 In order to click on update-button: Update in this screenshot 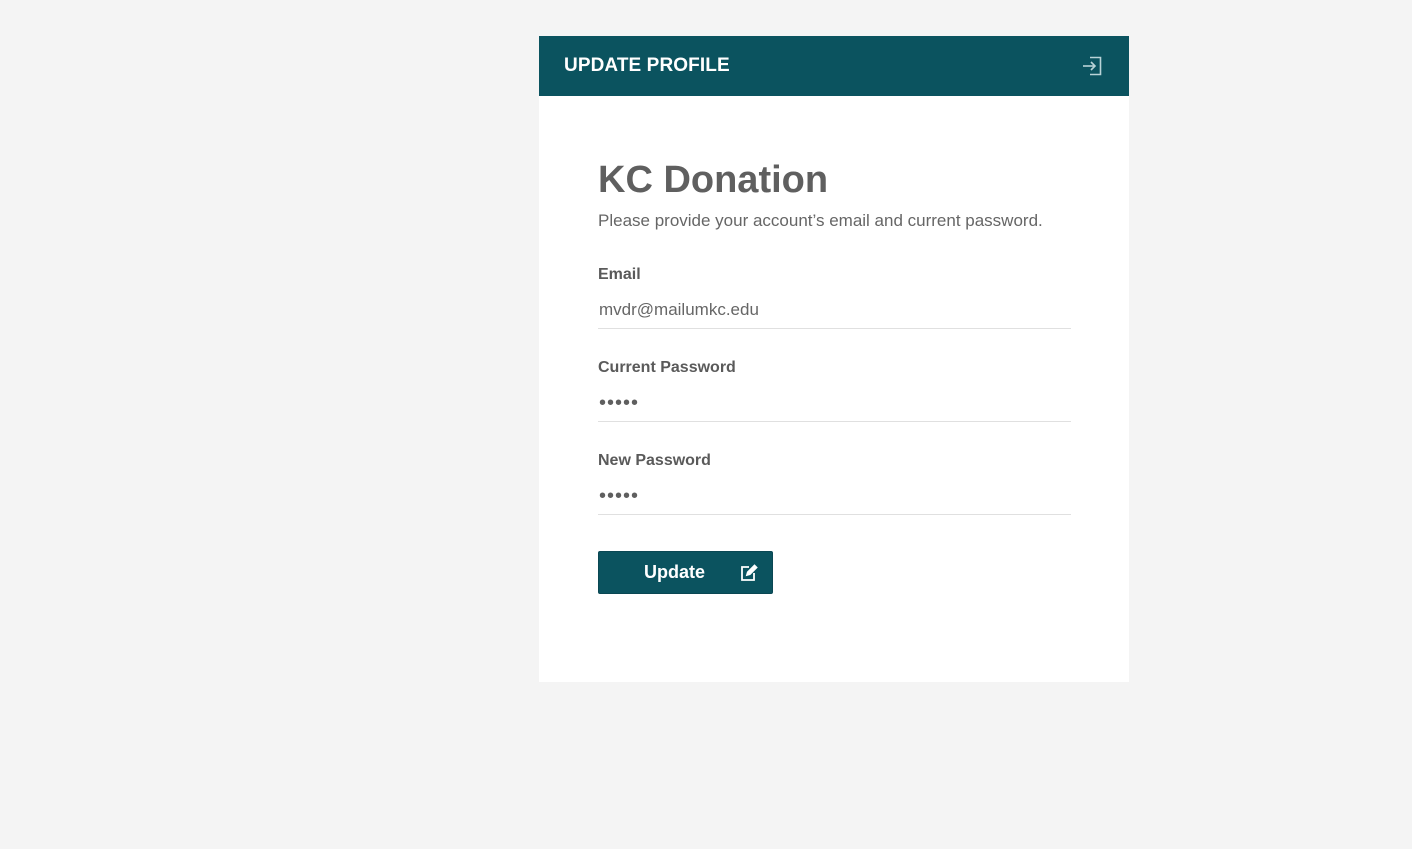, I will do `click(685, 572)`.